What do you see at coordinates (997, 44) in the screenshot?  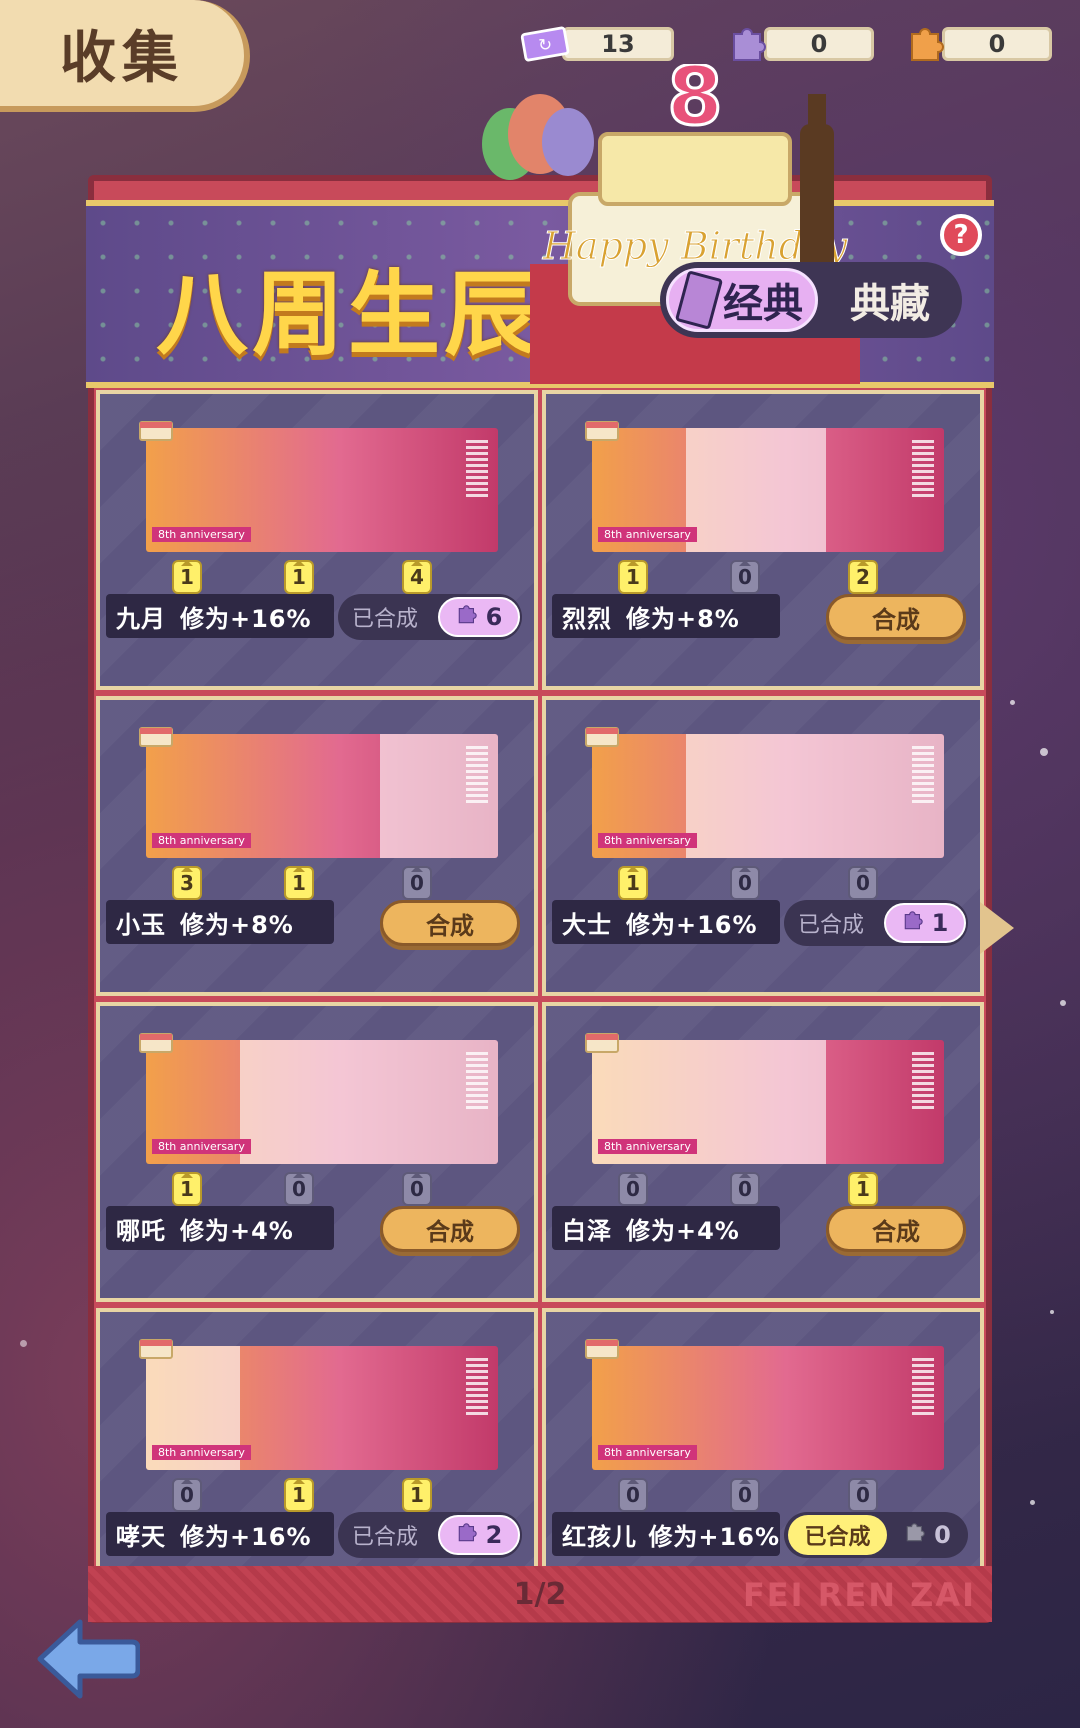 I see `orange-puzzle-count: 0` at bounding box center [997, 44].